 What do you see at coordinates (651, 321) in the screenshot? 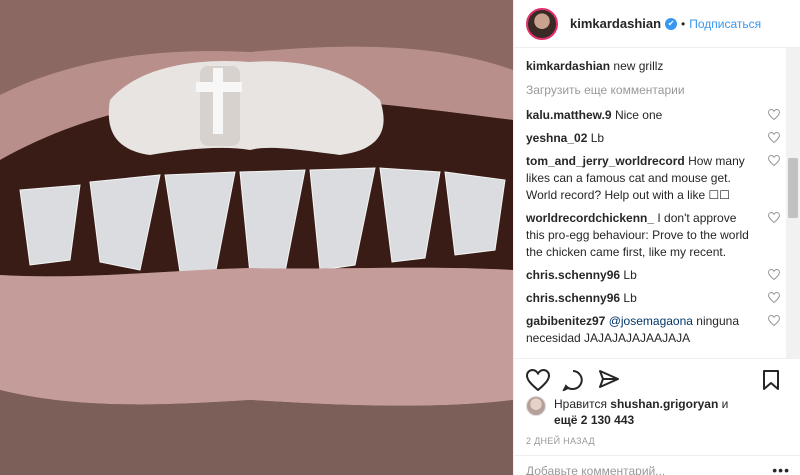
I see `comment-mention: @josemagaona` at bounding box center [651, 321].